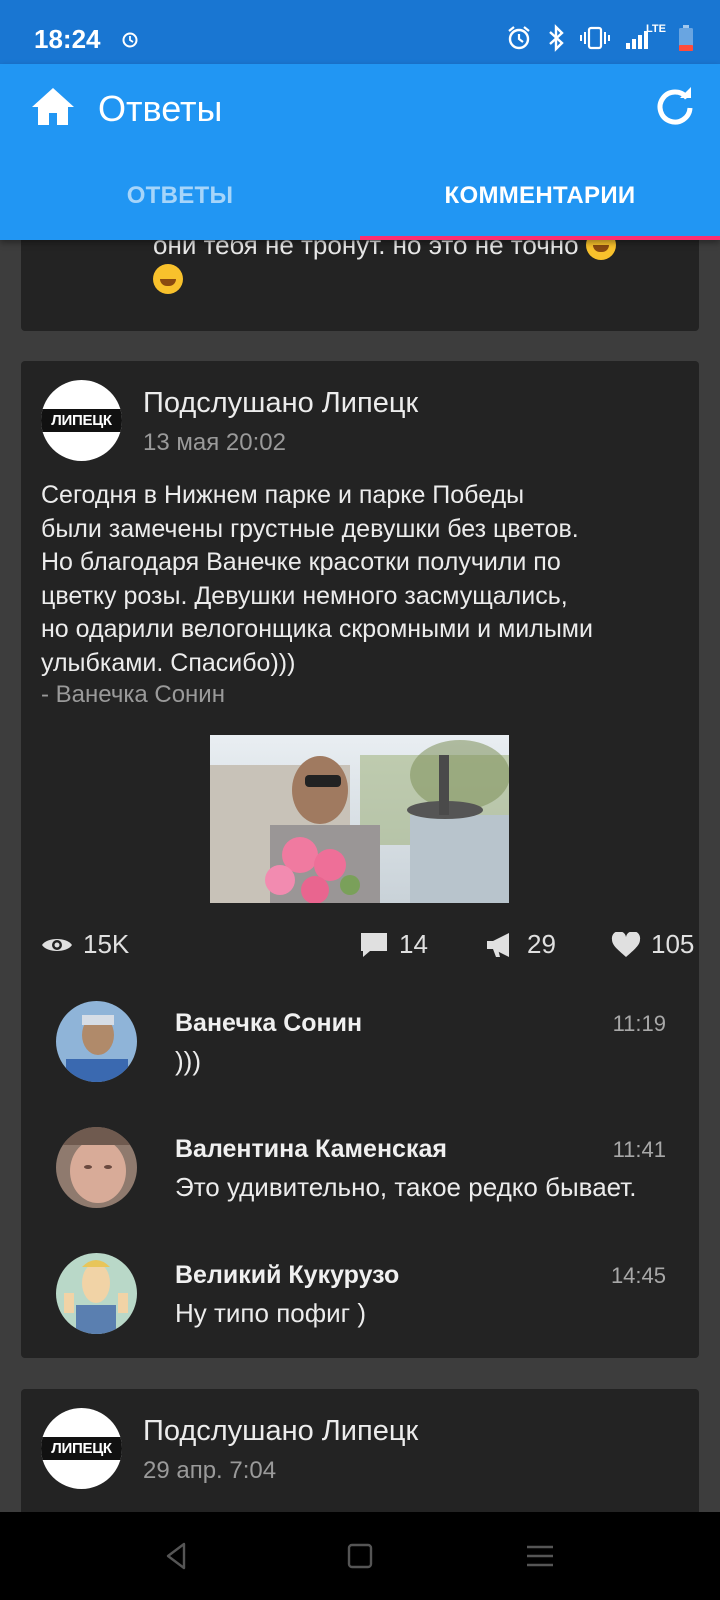 The height and width of the screenshot is (1600, 720). Describe the element at coordinates (638, 1275) in the screenshot. I see `comment-time: 14:45` at that location.